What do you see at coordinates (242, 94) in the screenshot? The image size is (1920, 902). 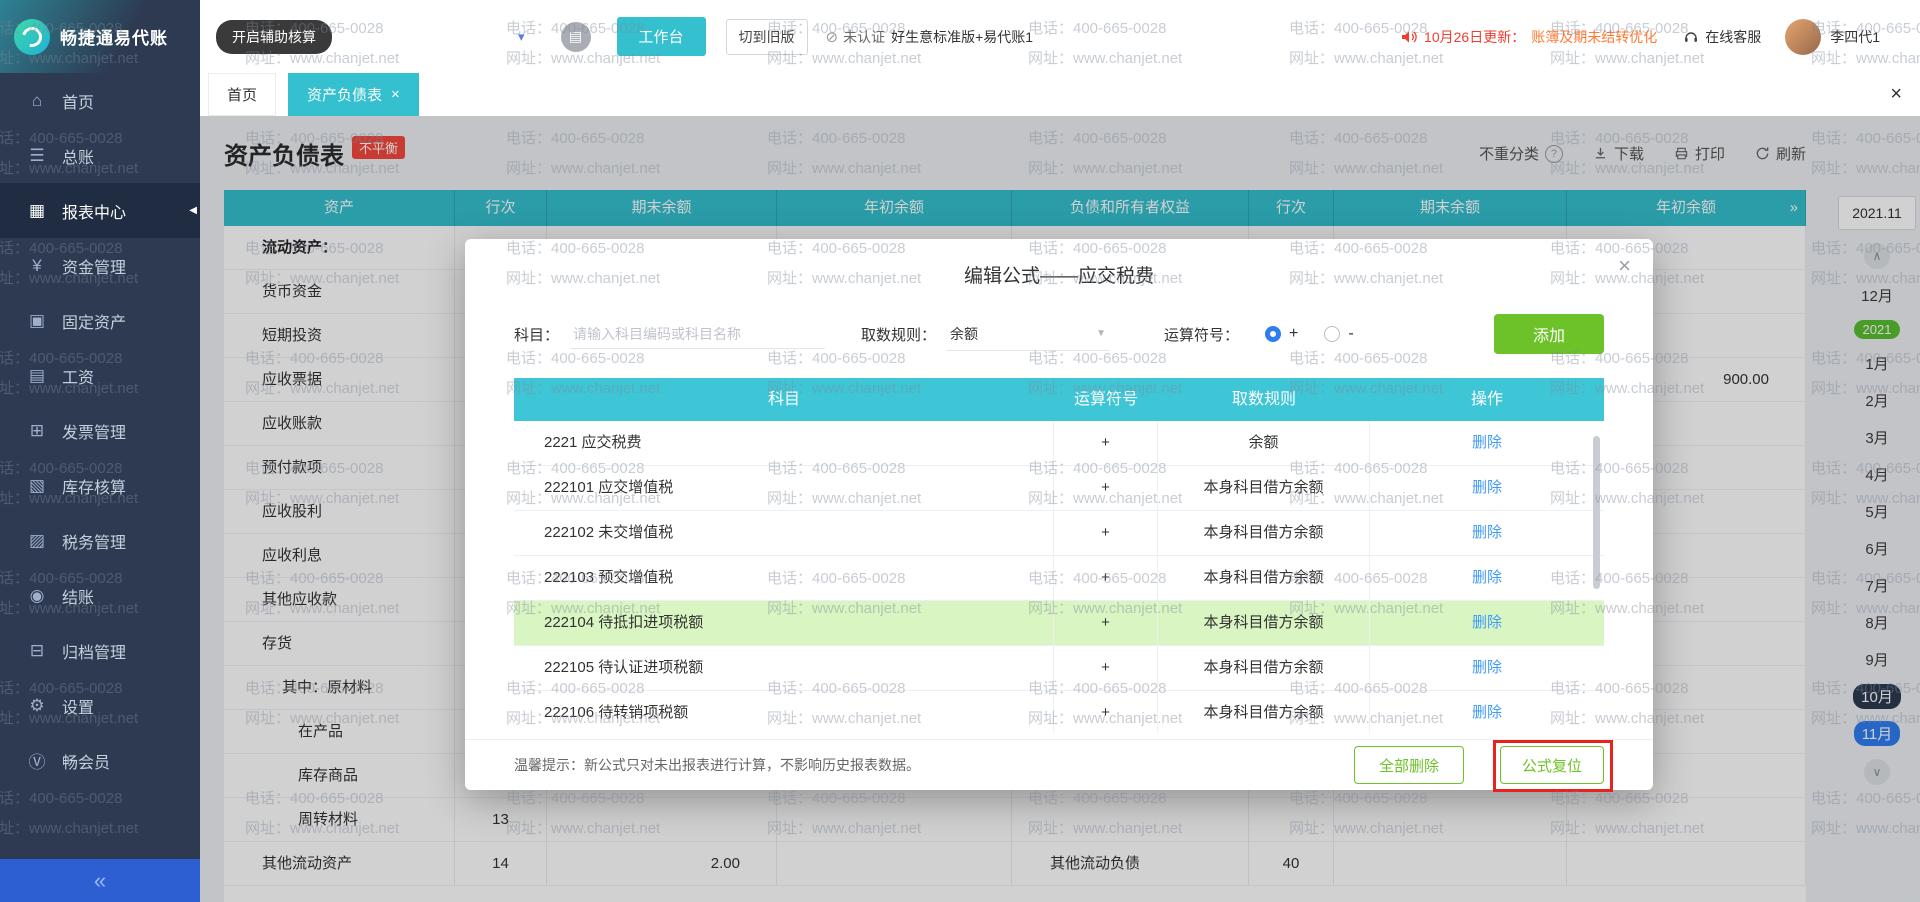 I see `tab-home: 首页 ×` at bounding box center [242, 94].